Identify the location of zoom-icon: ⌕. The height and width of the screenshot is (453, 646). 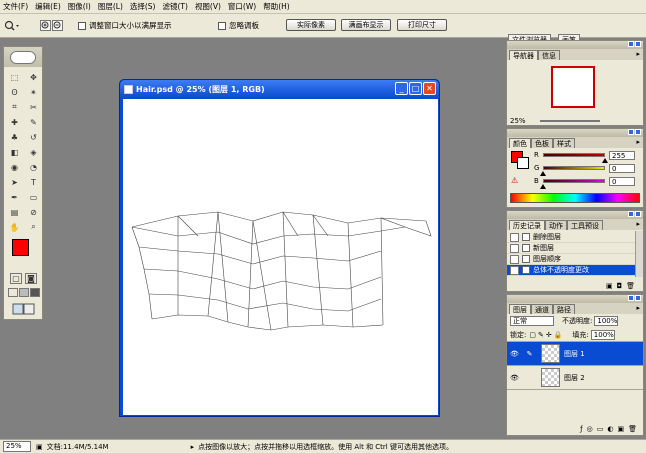
(33, 227).